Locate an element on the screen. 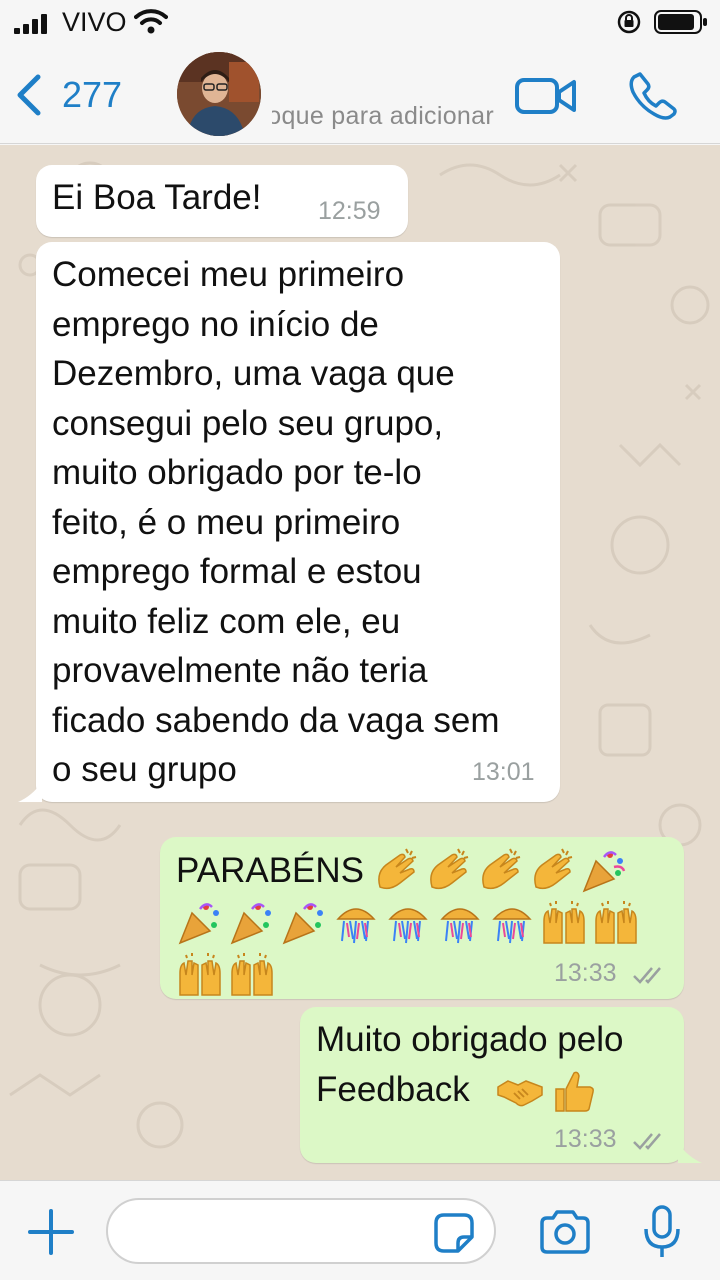 The width and height of the screenshot is (720, 1280). back-button: 277 is located at coordinates (68, 95).